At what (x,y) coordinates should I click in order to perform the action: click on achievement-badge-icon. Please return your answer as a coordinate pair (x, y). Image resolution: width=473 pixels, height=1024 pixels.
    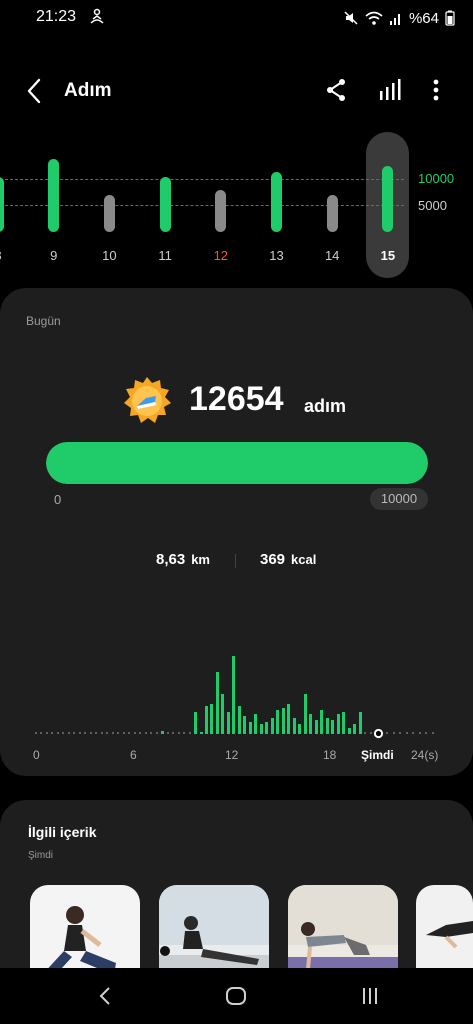
    Looking at the image, I should click on (147, 400).